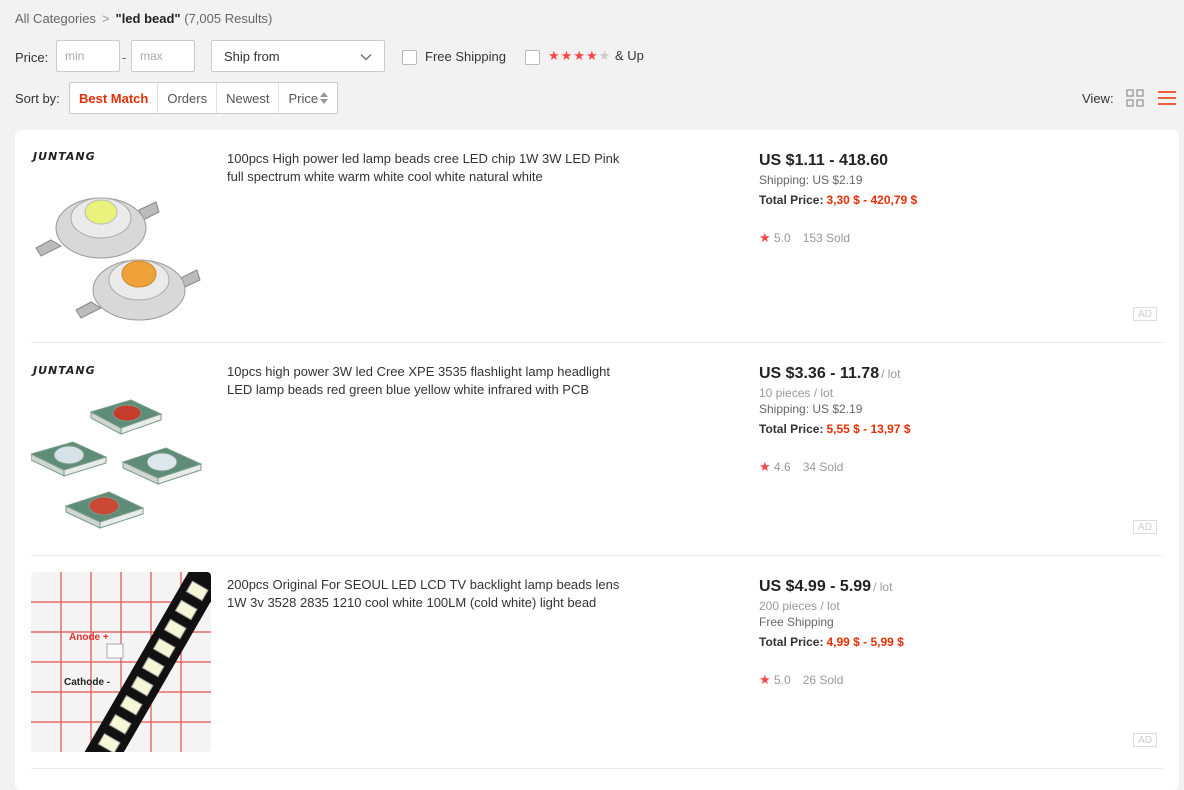  I want to click on breadcrumb-root-link: All Categories, so click(55, 18).